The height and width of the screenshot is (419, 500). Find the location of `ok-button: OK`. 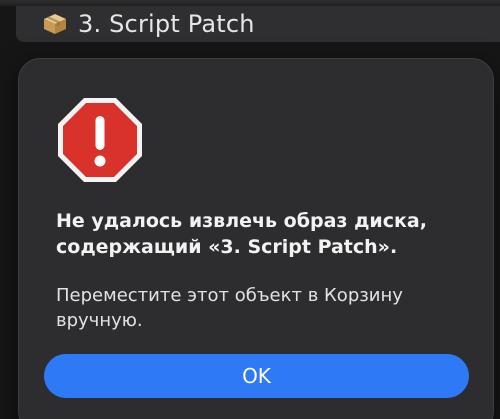

ok-button: OK is located at coordinates (256, 376).